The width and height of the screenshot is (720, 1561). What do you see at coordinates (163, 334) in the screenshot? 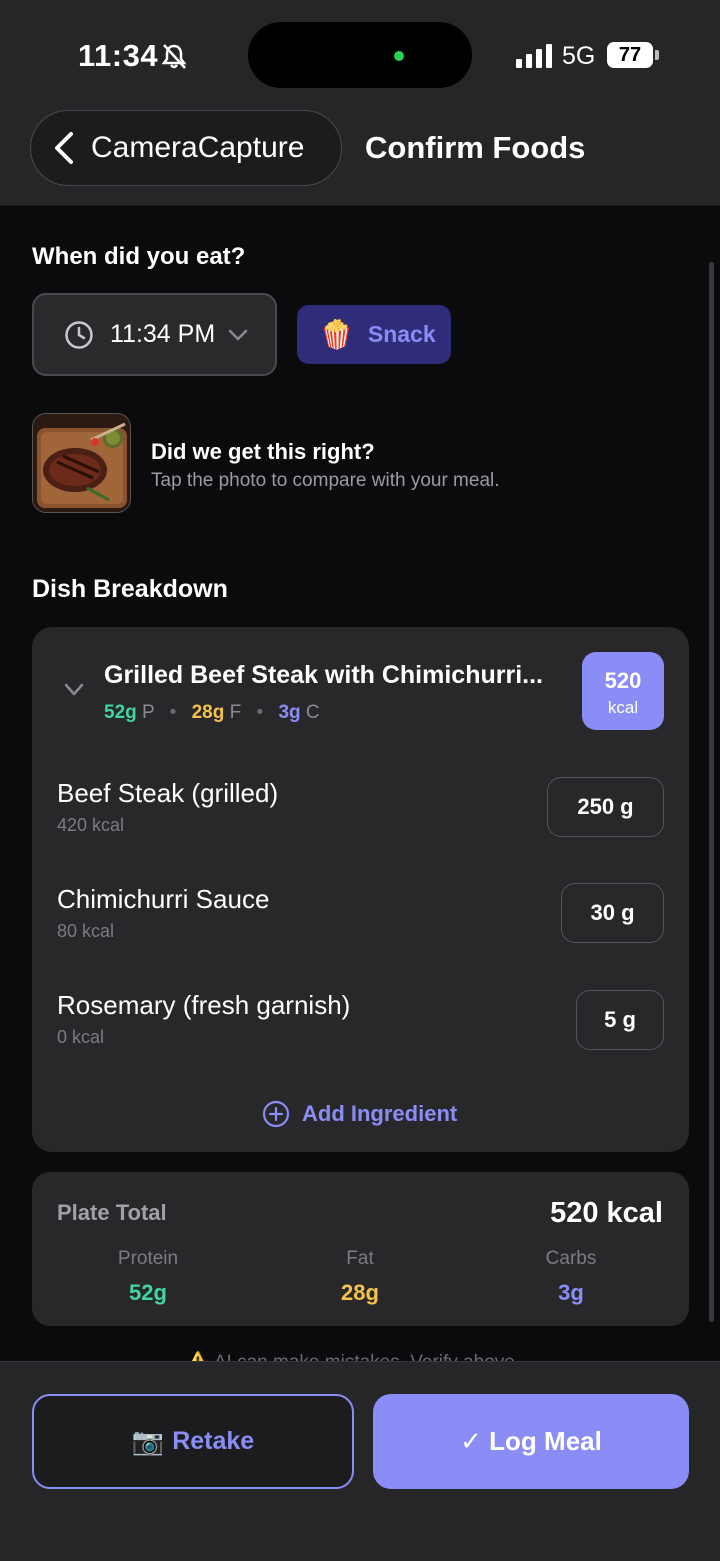
I see `time-picker-value: 11:34 PM` at bounding box center [163, 334].